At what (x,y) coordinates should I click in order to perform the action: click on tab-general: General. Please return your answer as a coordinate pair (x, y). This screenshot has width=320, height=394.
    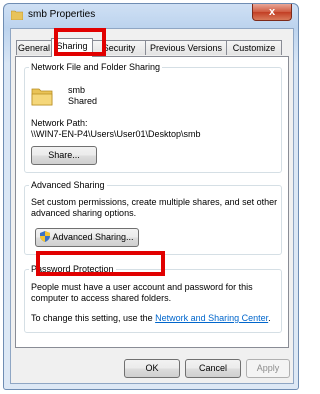
    Looking at the image, I should click on (34, 47).